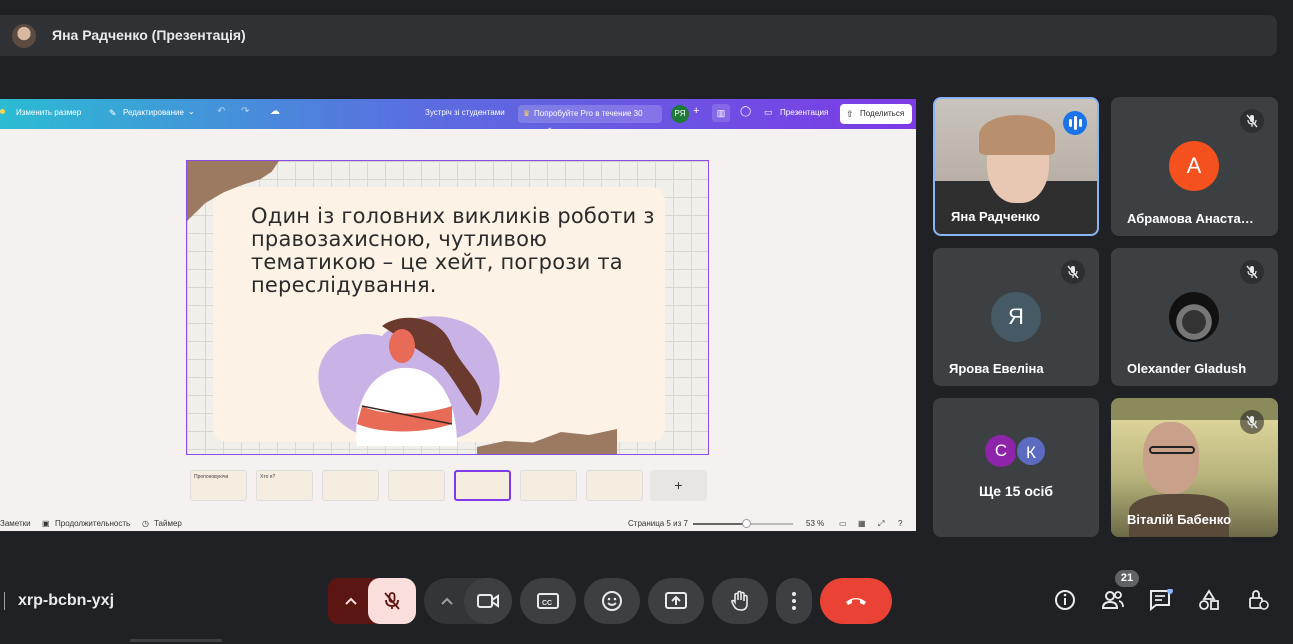 The image size is (1293, 644). What do you see at coordinates (678, 485) in the screenshot?
I see `add-page-button: +` at bounding box center [678, 485].